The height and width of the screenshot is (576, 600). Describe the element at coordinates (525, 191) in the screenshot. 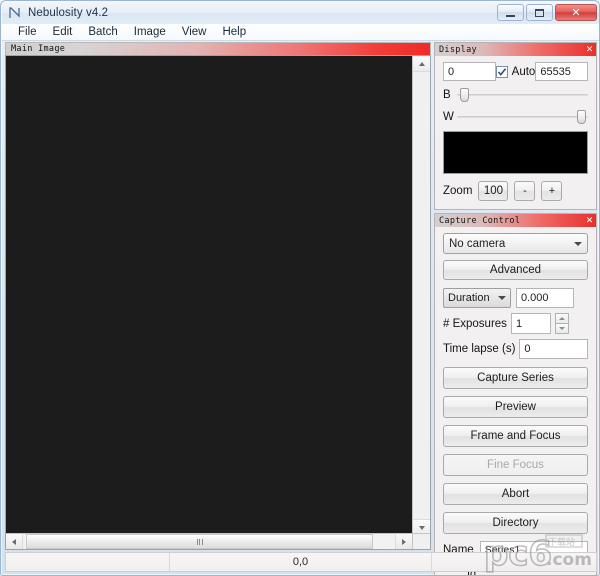

I see `zoom-out-button: -` at that location.